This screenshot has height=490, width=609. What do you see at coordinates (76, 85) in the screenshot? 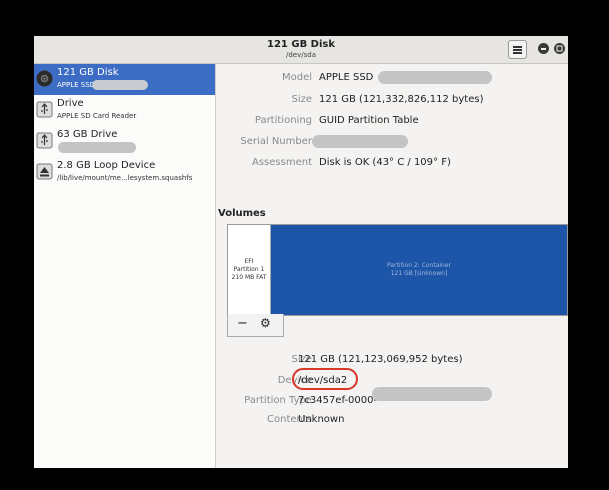
I see `sidebar-item-subtitle: APPLE SSD` at bounding box center [76, 85].